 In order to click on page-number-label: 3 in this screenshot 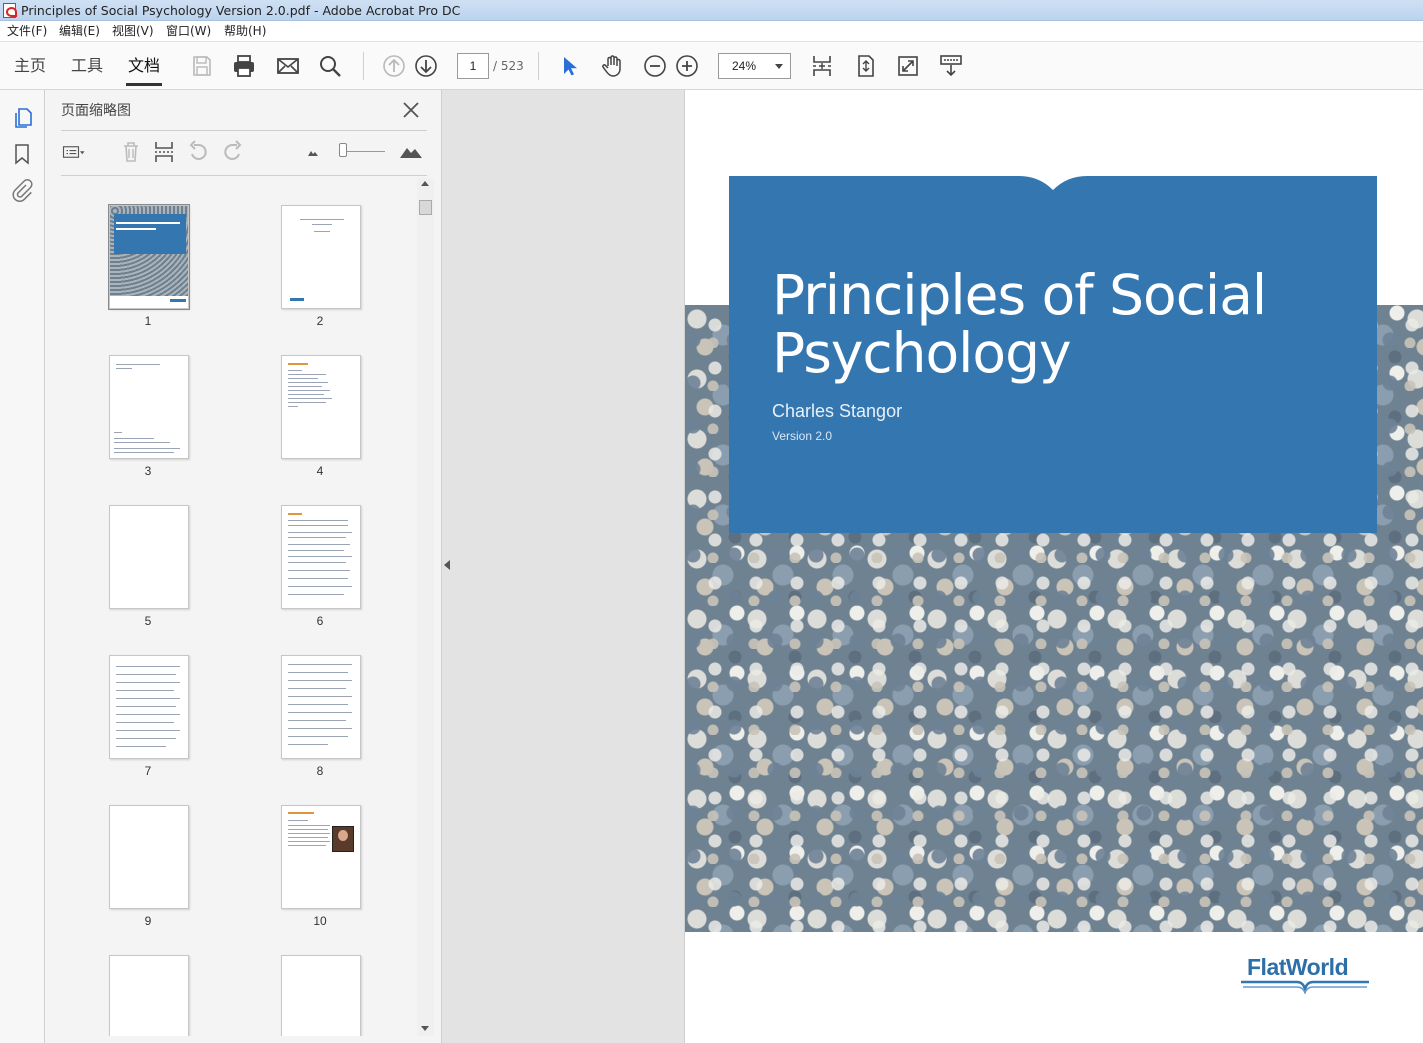, I will do `click(148, 471)`.